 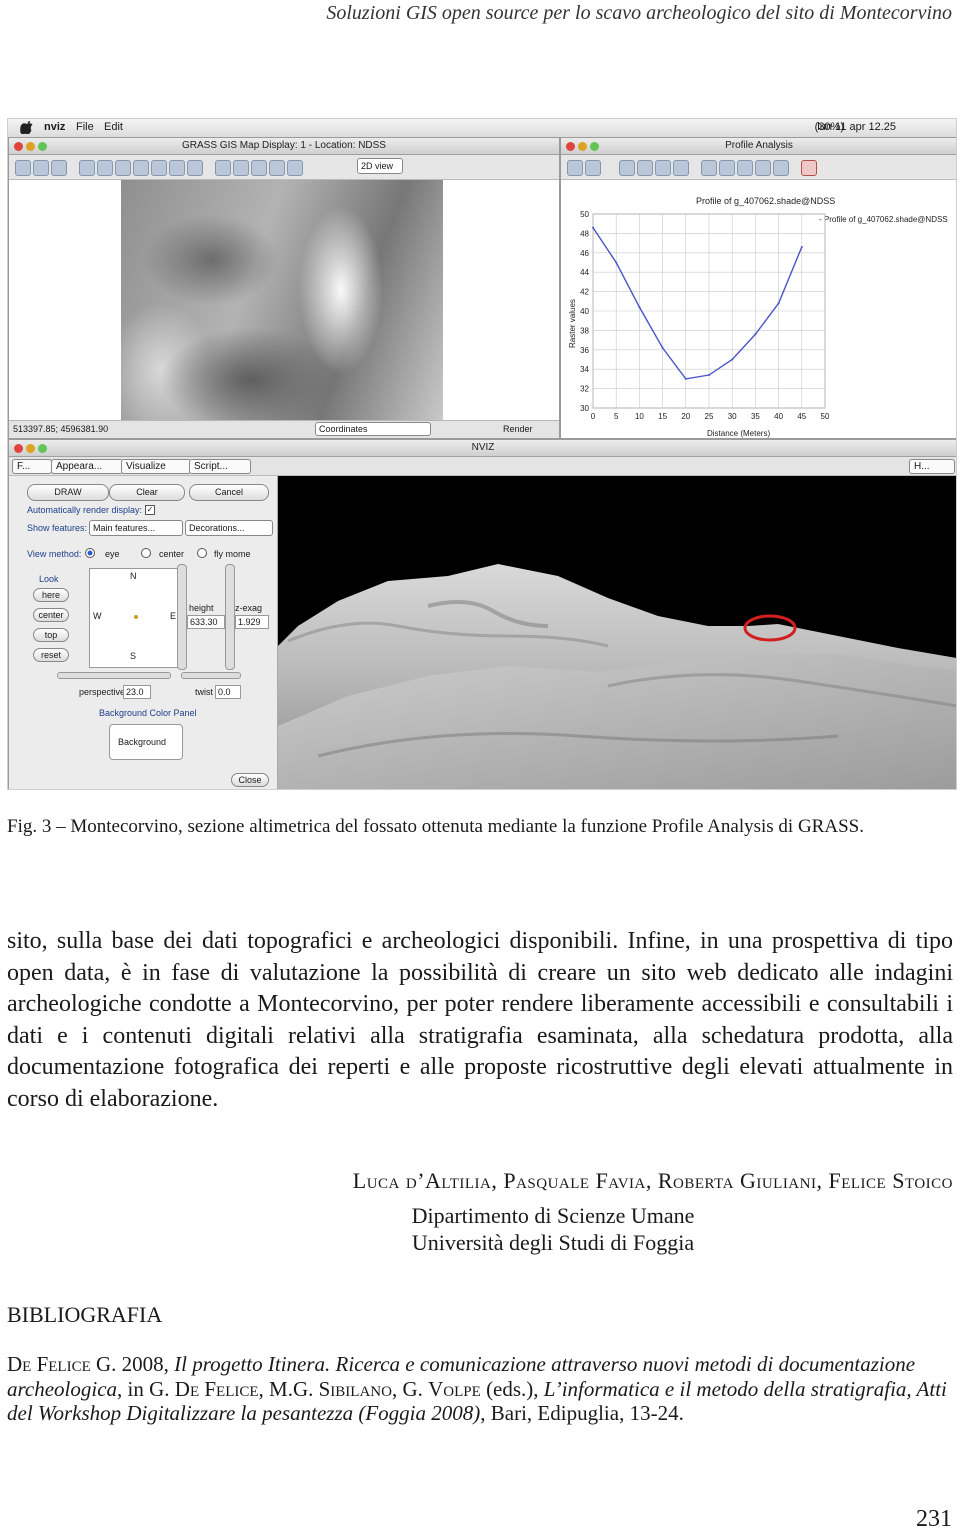 I want to click on cancel-button: Cancel, so click(x=229, y=492).